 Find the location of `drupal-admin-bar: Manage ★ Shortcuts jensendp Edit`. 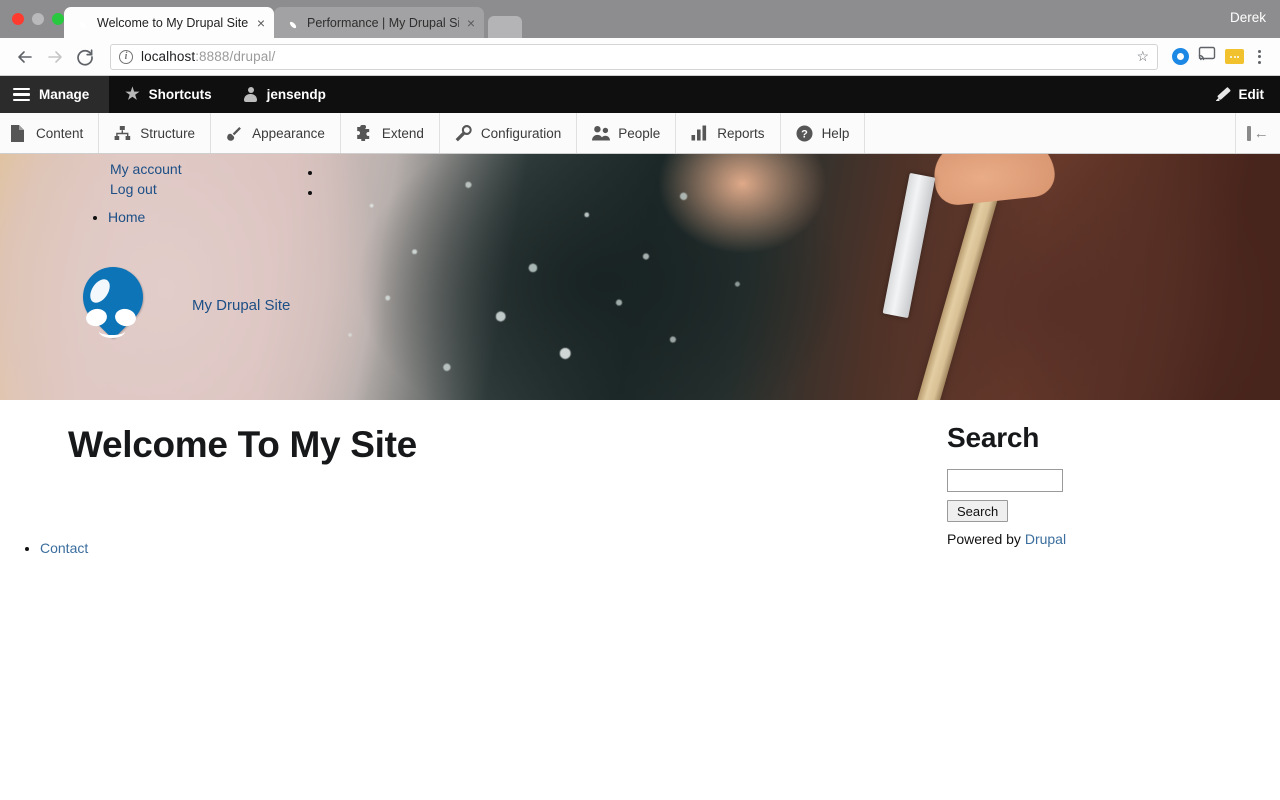

drupal-admin-bar: Manage ★ Shortcuts jensendp Edit is located at coordinates (640, 94).